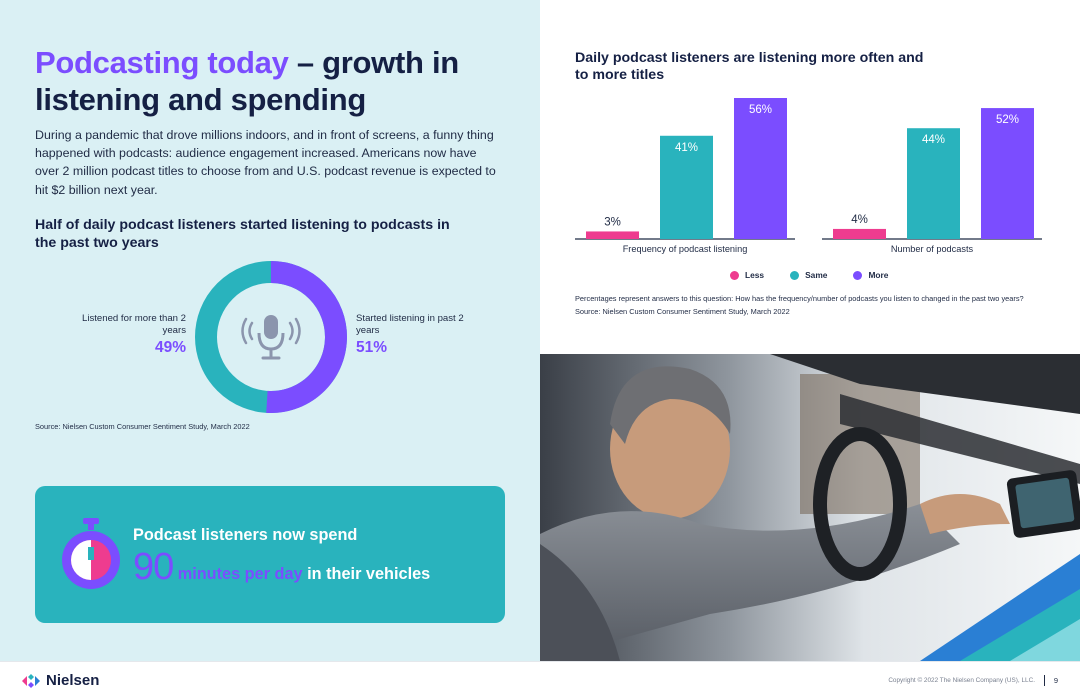  I want to click on donut-right-label: Started listening in past 2 years 51%, so click(411, 335).